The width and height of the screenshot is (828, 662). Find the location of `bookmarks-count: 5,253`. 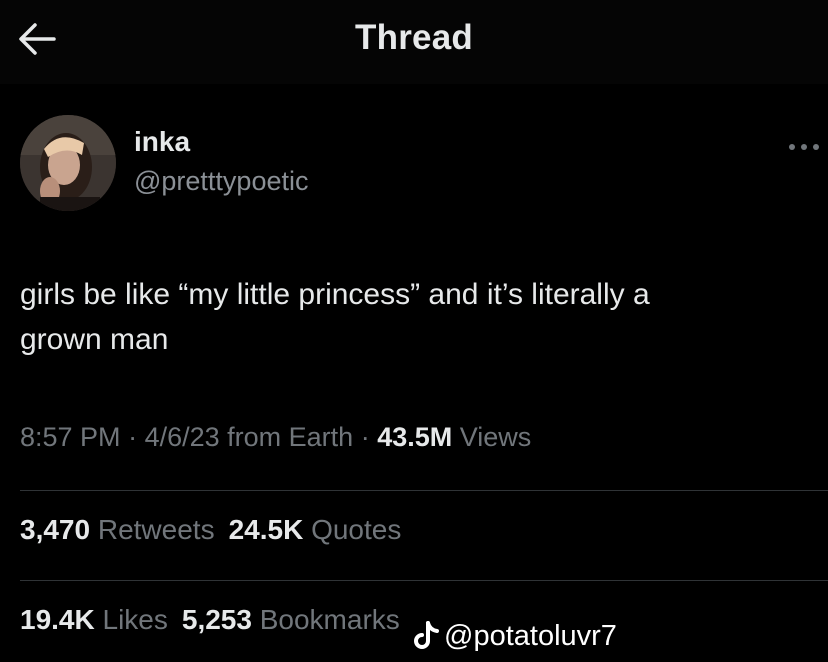

bookmarks-count: 5,253 is located at coordinates (216, 619).